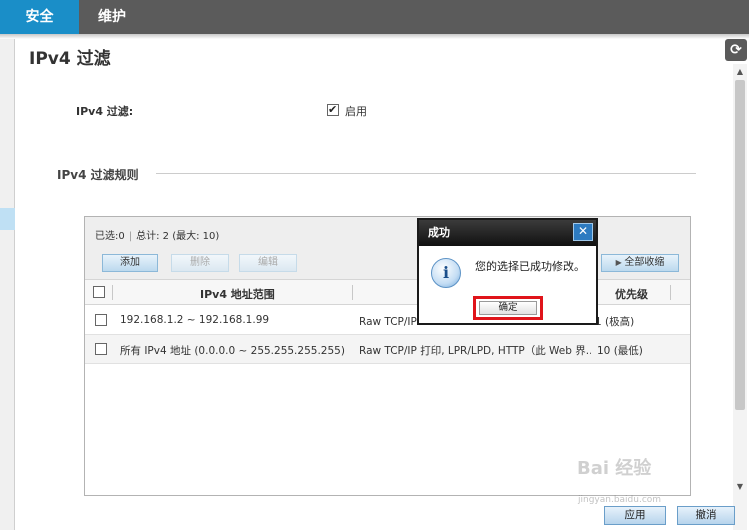  What do you see at coordinates (620, 500) in the screenshot?
I see `baidu-watermark-url: jingyan.baidu.com` at bounding box center [620, 500].